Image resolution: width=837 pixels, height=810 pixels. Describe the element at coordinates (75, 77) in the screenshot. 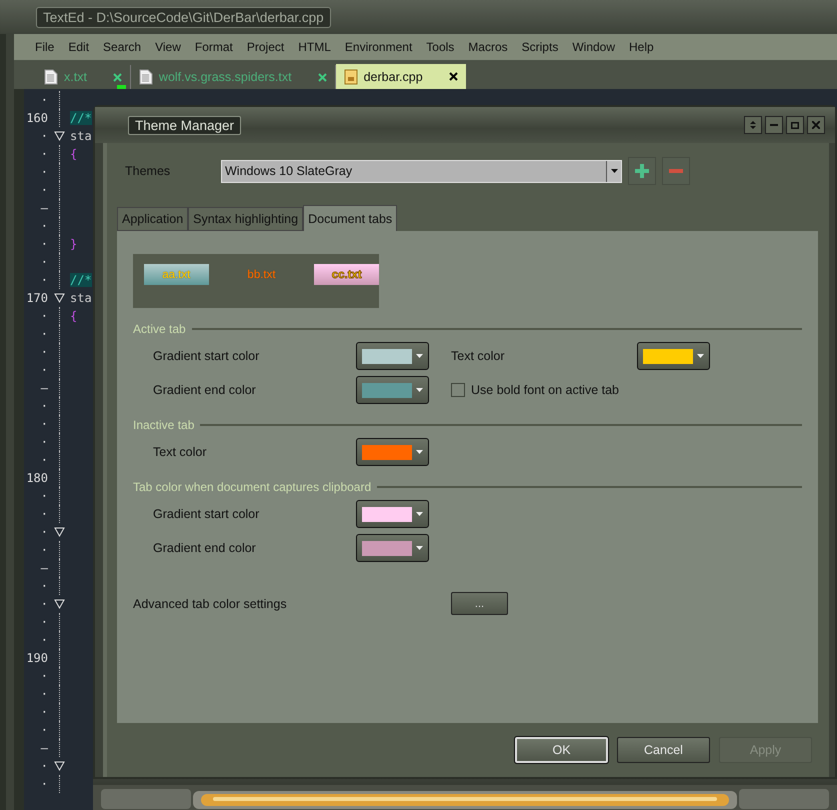

I see `tab-label: x.txt` at that location.